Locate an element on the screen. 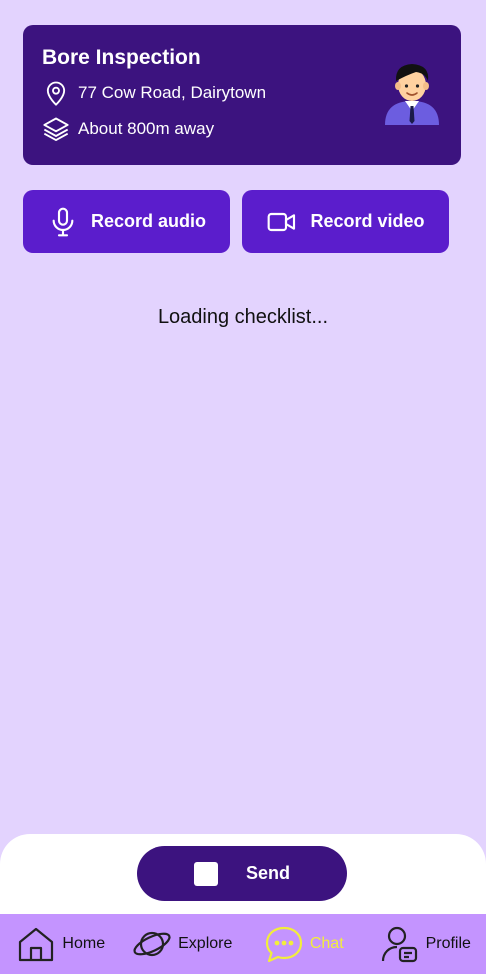  send-label: Send is located at coordinates (267, 873).